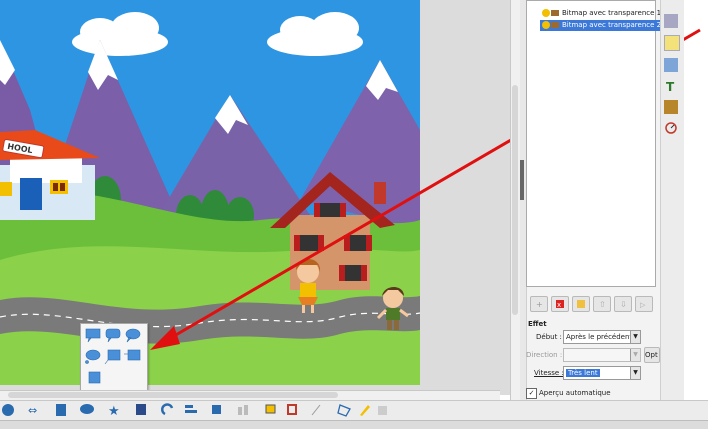  Describe the element at coordinates (522, 180) in the screenshot. I see `splitter-grip-icon` at that location.